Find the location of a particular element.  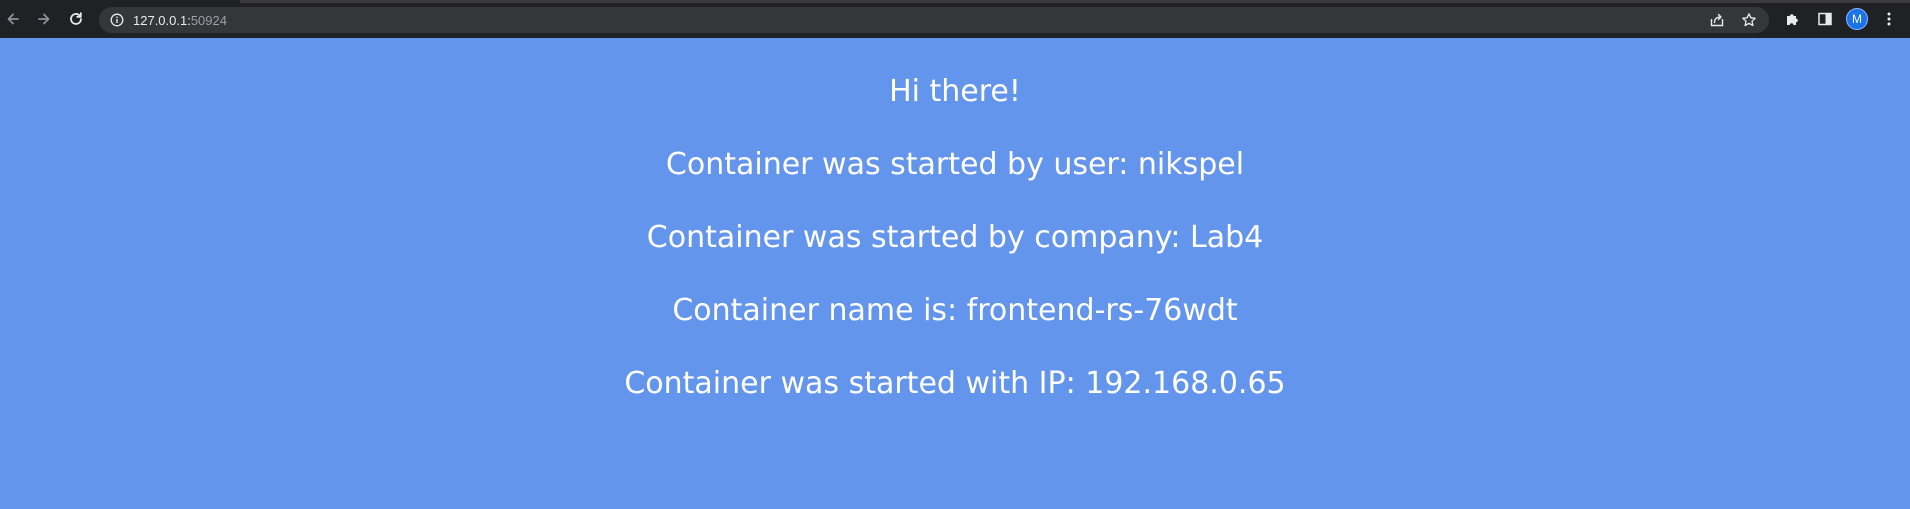

container-name-text: Container name is: frontend-rs-76wdt is located at coordinates (955, 310).